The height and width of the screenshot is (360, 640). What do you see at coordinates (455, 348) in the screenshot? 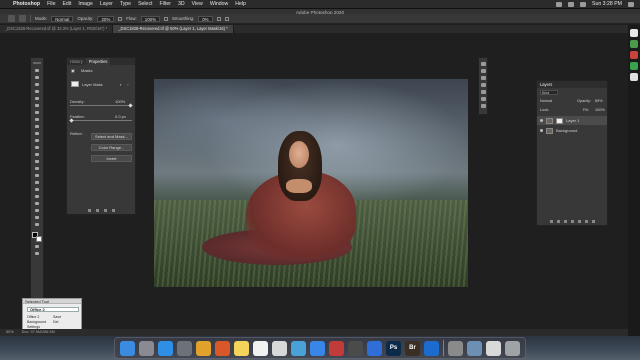
I see `adobe-cc-icon` at bounding box center [455, 348].